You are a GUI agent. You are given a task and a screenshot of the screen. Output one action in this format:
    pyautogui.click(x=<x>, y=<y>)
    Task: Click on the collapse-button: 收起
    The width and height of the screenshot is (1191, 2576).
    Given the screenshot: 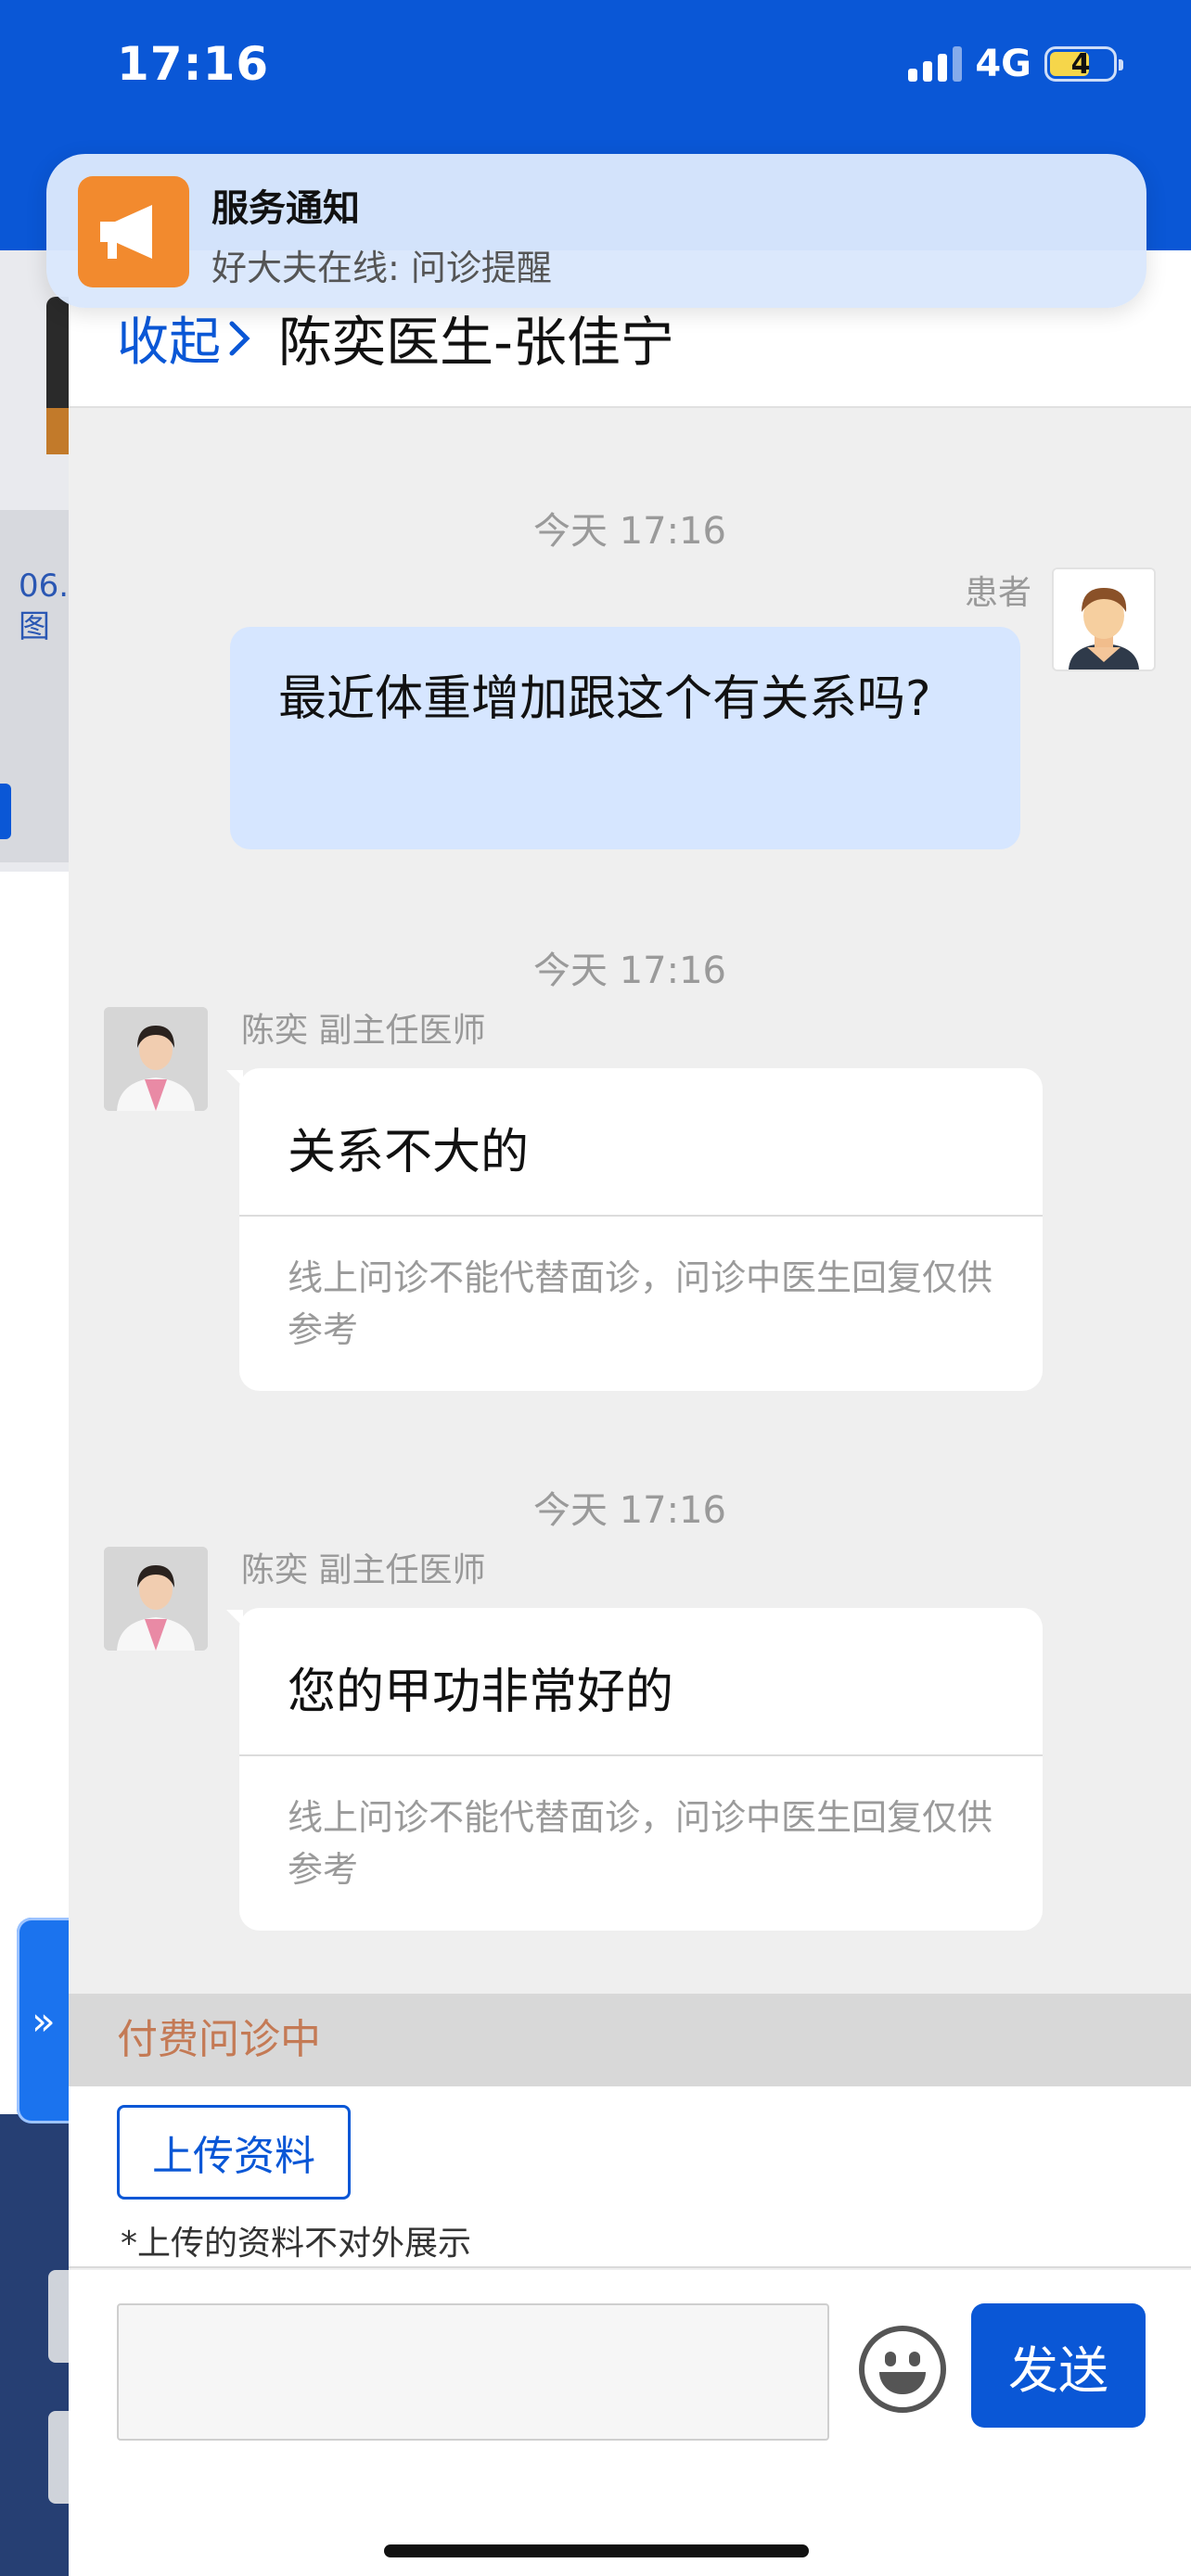 What is the action you would take?
    pyautogui.click(x=184, y=338)
    